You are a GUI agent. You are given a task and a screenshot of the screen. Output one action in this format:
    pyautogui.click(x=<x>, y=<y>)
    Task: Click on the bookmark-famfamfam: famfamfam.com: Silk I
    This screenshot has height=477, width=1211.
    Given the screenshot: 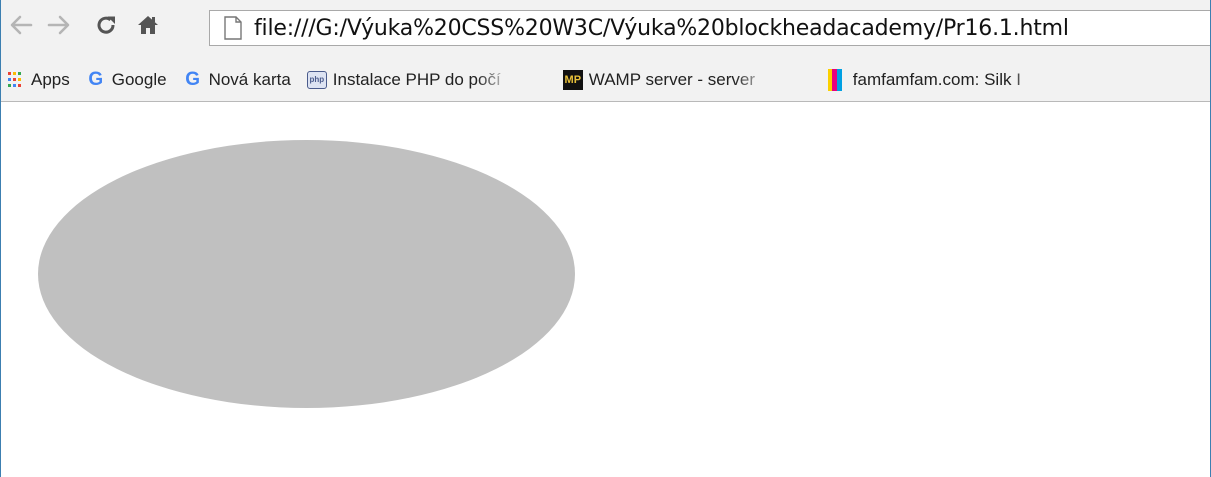 What is the action you would take?
    pyautogui.click(x=943, y=80)
    